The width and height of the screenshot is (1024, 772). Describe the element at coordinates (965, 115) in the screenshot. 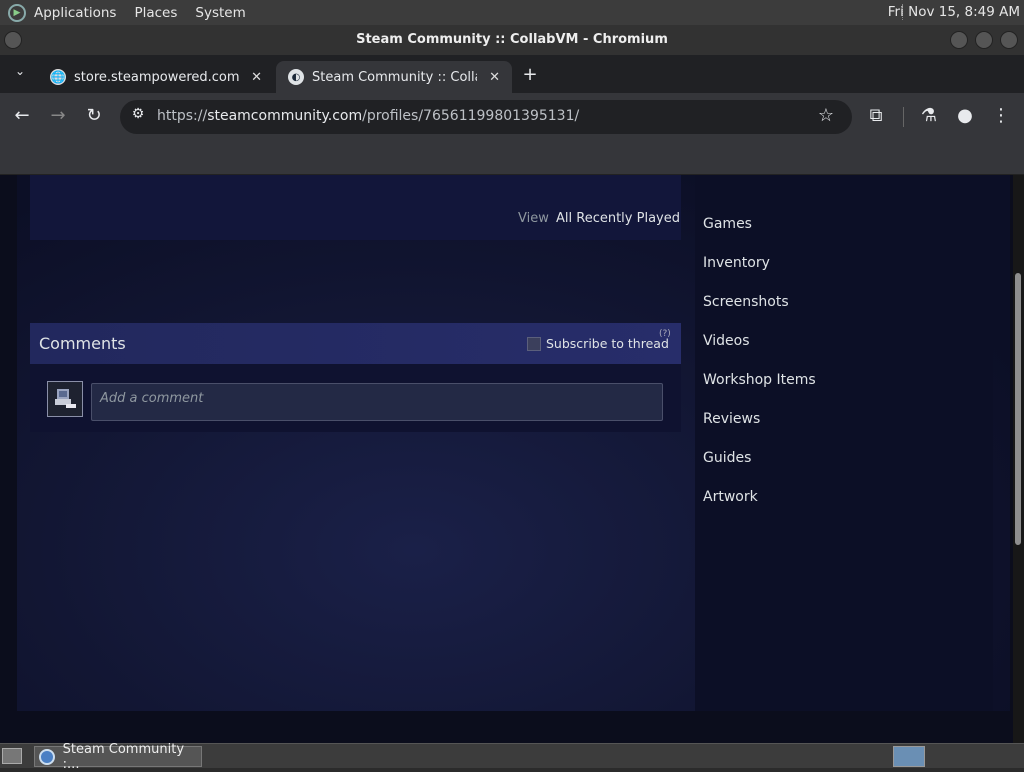

I see `profile-avatar-icon: ●` at that location.